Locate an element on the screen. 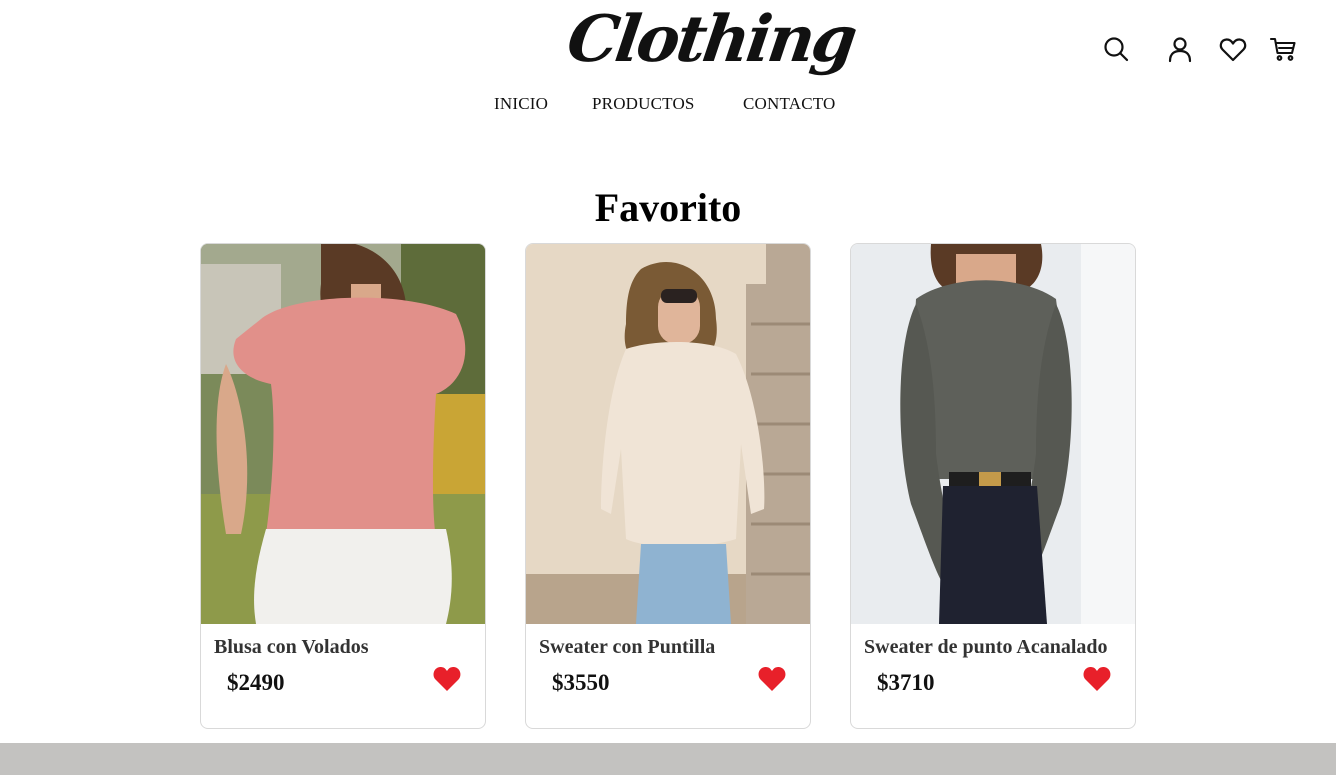 The width and height of the screenshot is (1336, 775). search-icon is located at coordinates (1116, 49).